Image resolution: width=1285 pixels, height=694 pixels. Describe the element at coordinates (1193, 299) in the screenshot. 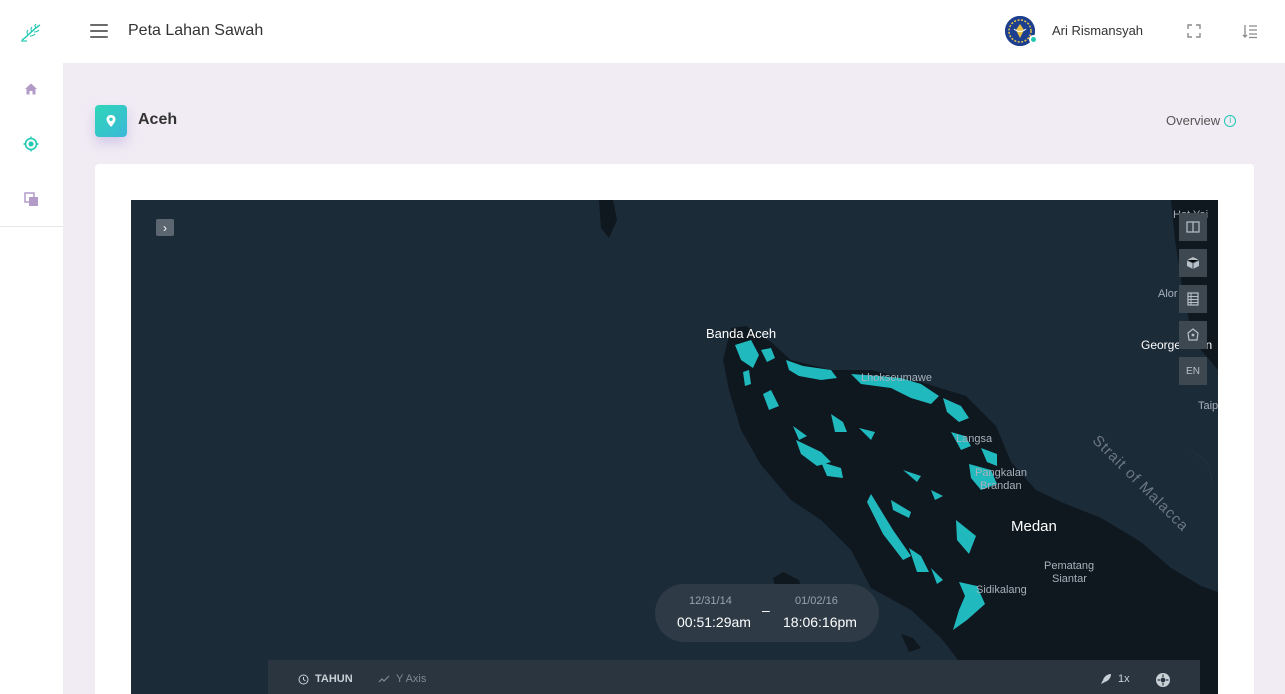

I see `legend-table-icon` at that location.